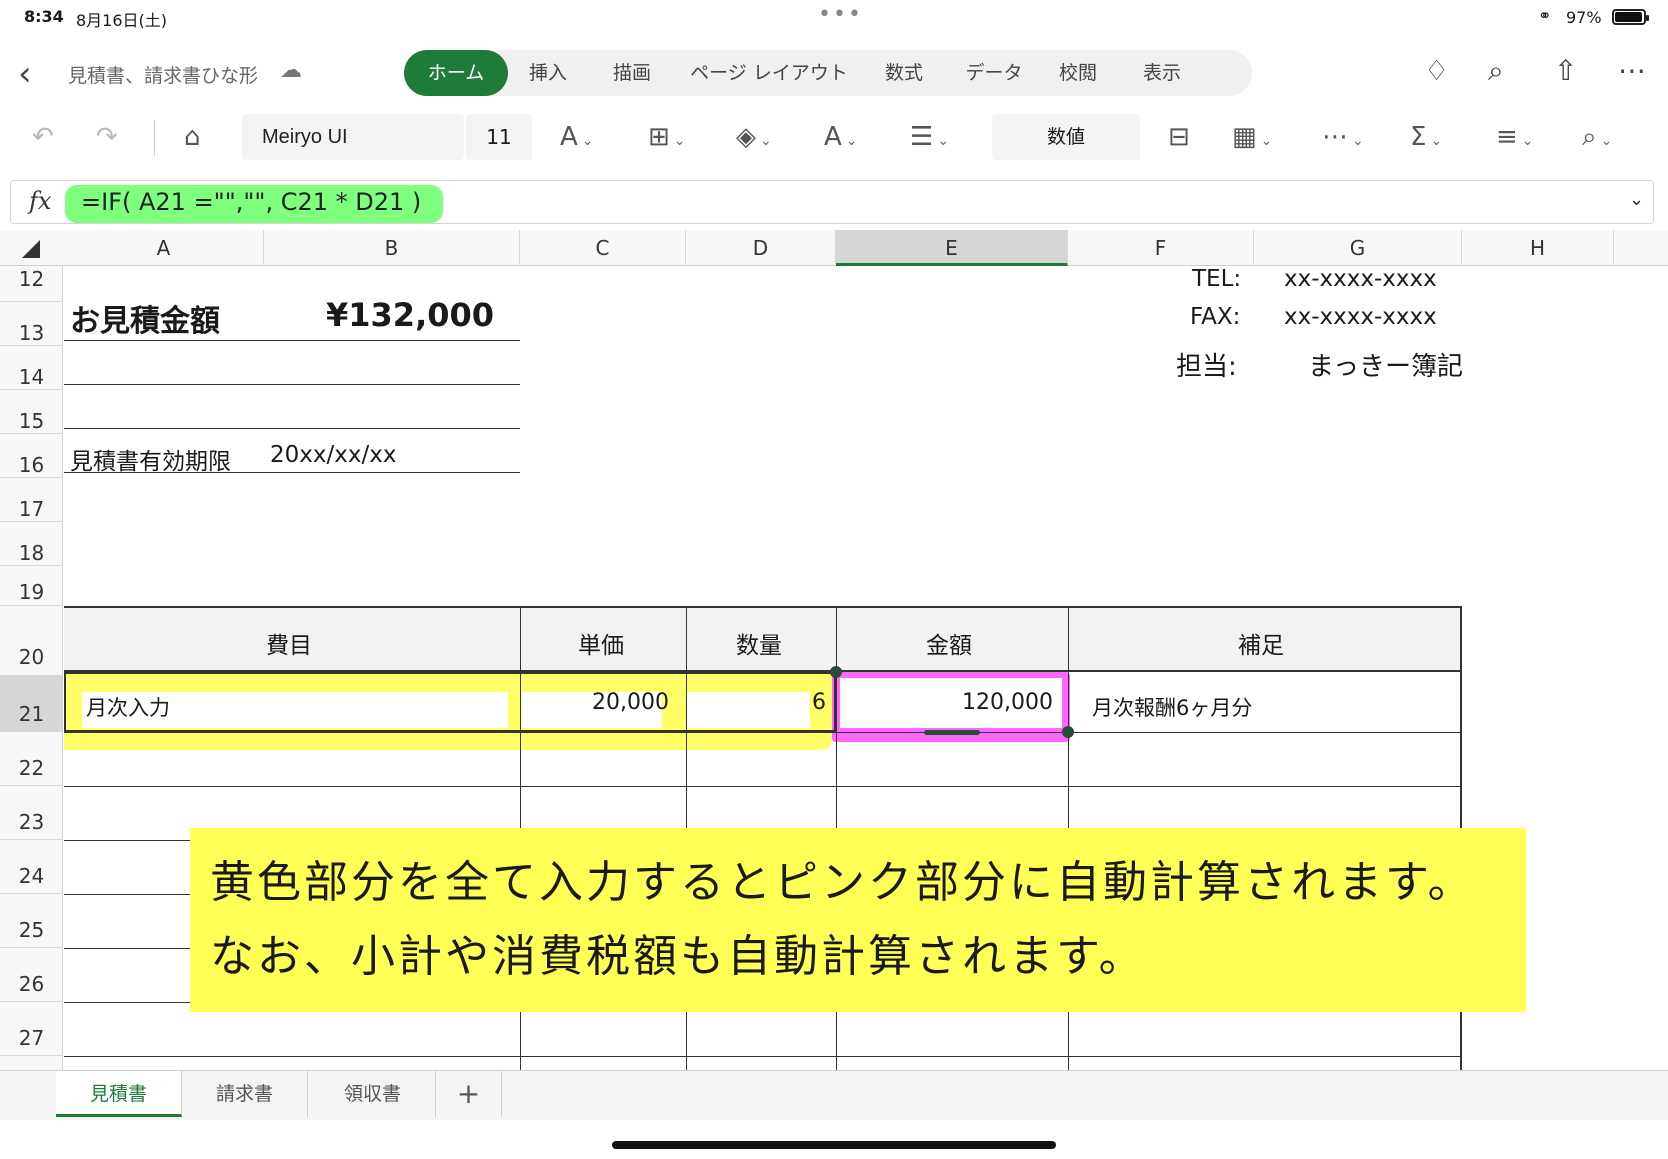 The width and height of the screenshot is (1668, 1159). I want to click on row-header-22: 22, so click(31, 759).